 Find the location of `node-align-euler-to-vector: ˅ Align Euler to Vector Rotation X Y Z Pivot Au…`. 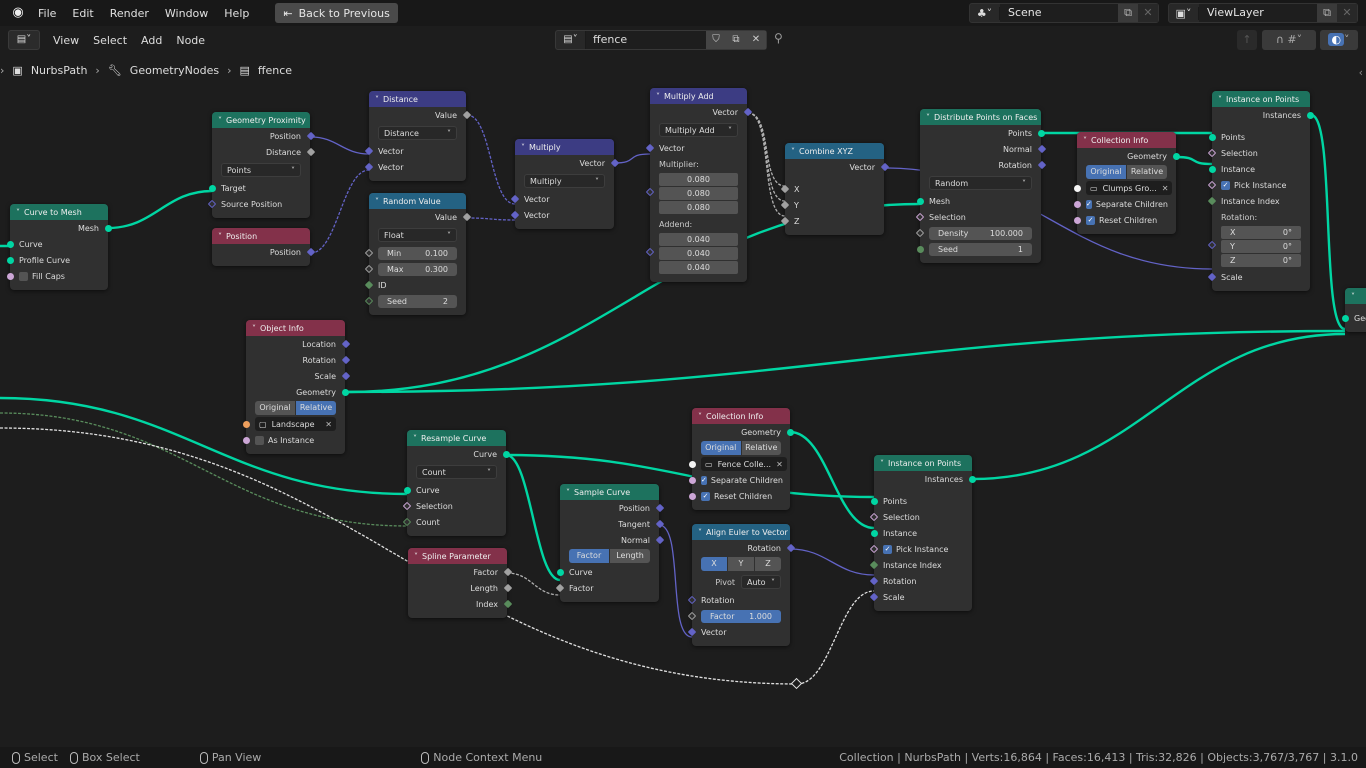

node-align-euler-to-vector: ˅ Align Euler to Vector Rotation X Y Z Pivot Au… is located at coordinates (741, 585).